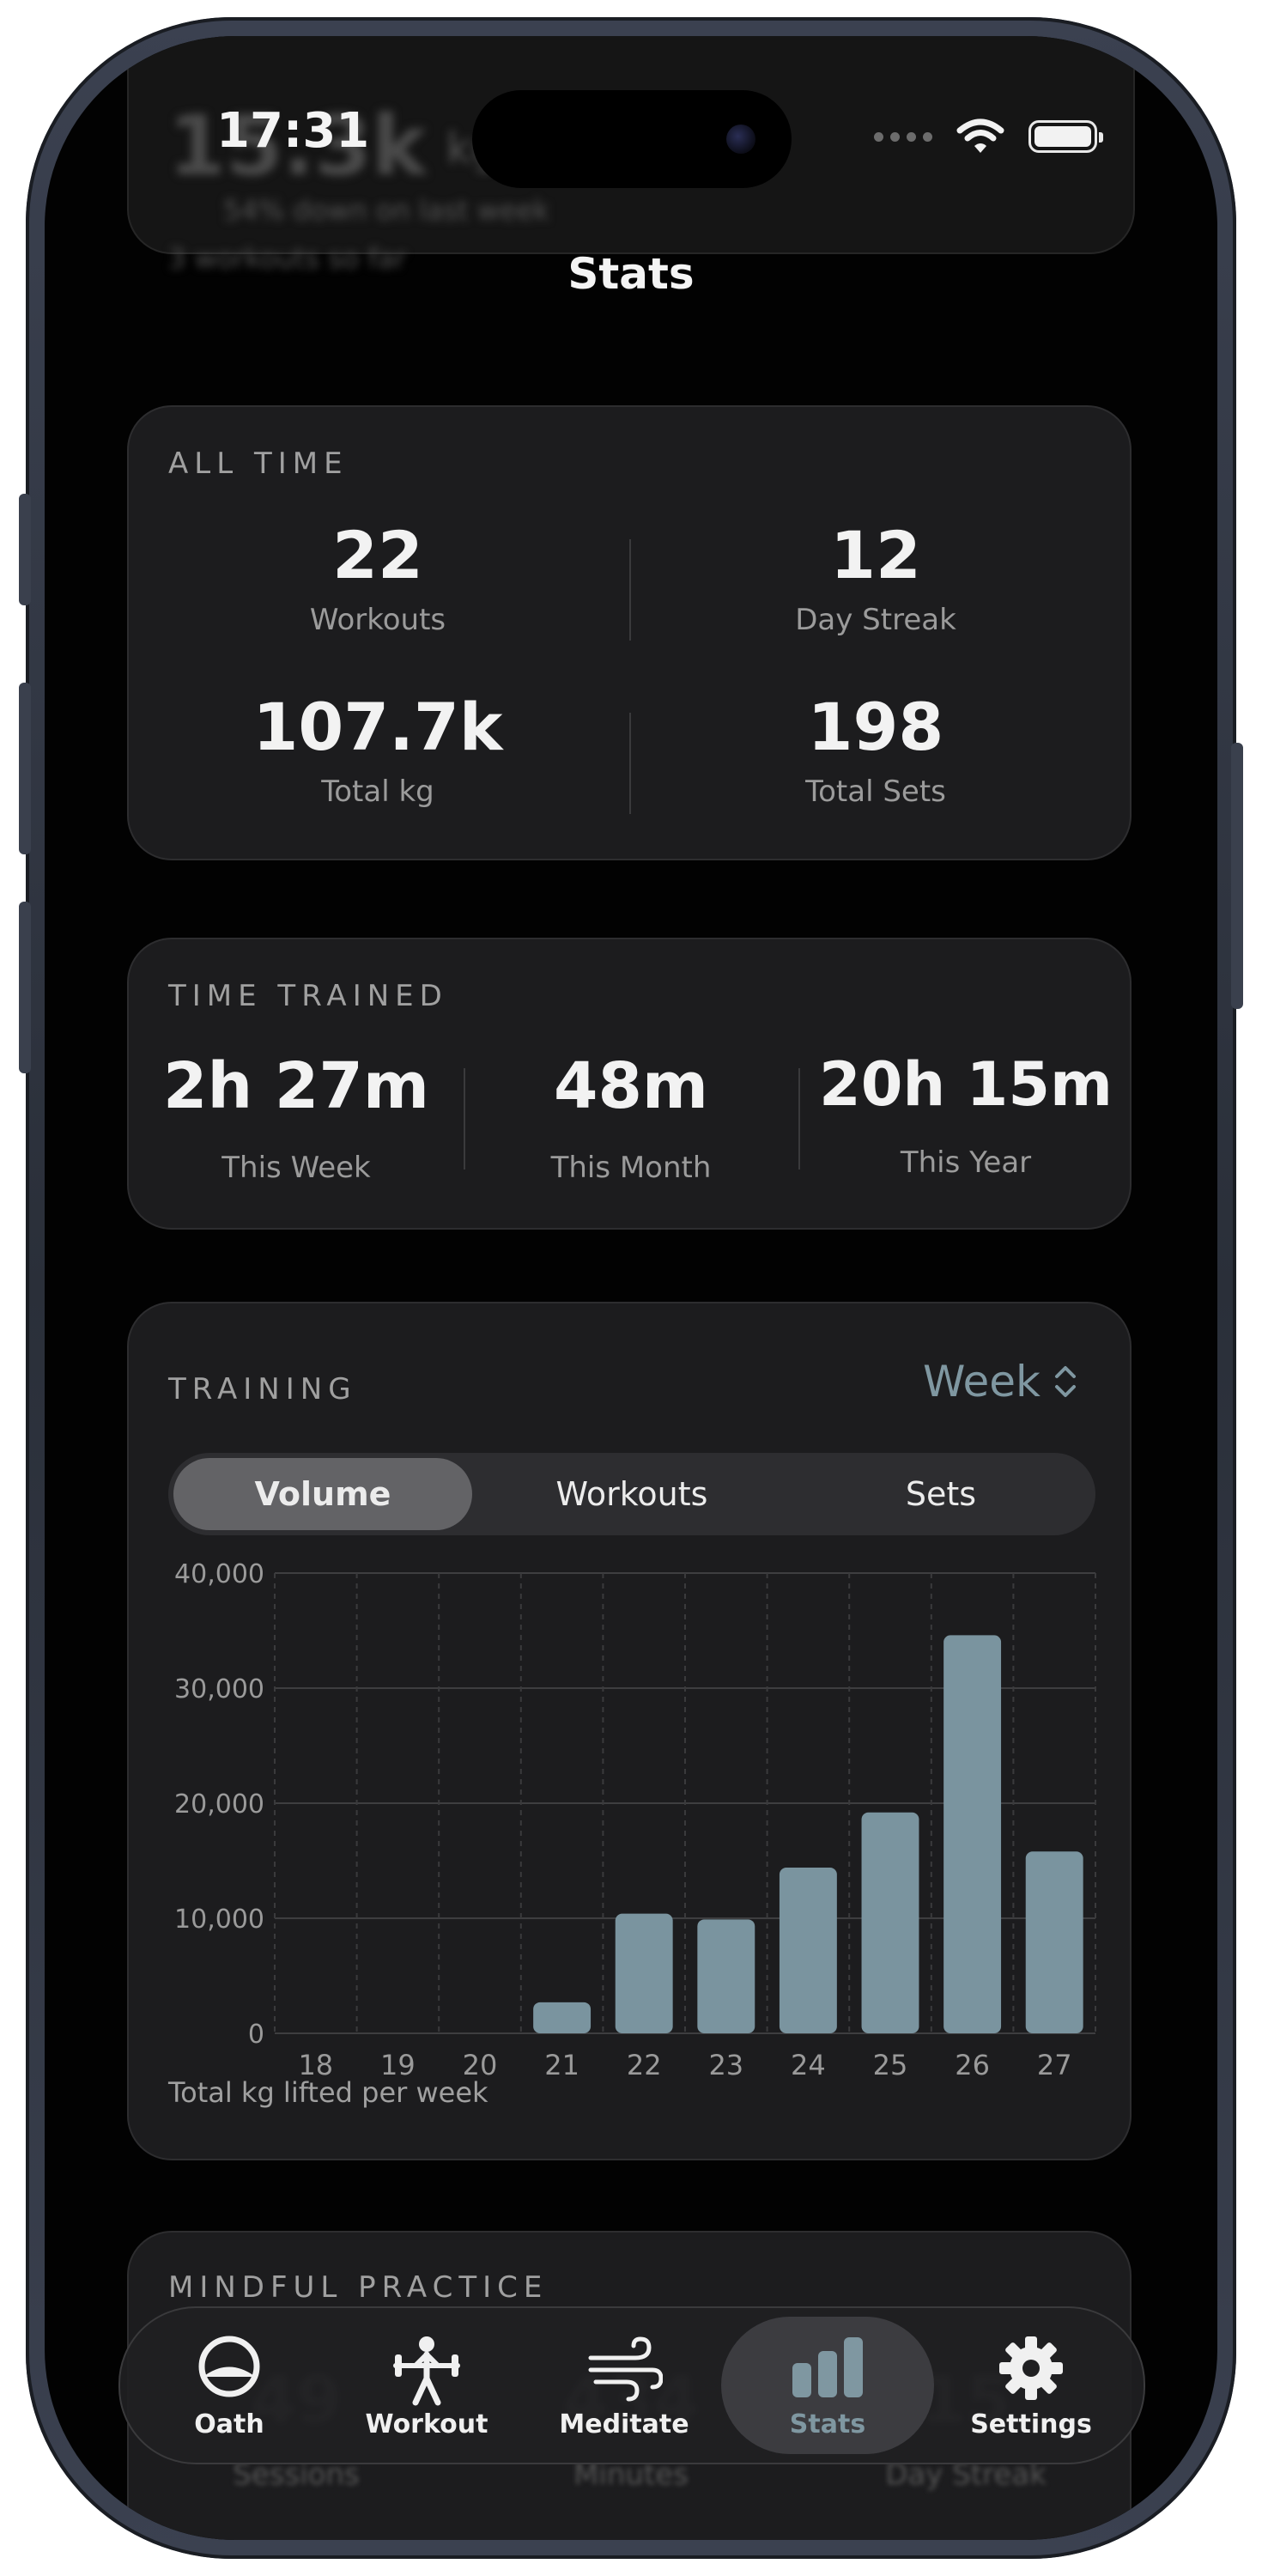  I want to click on tab-meditate: Meditate, so click(624, 2385).